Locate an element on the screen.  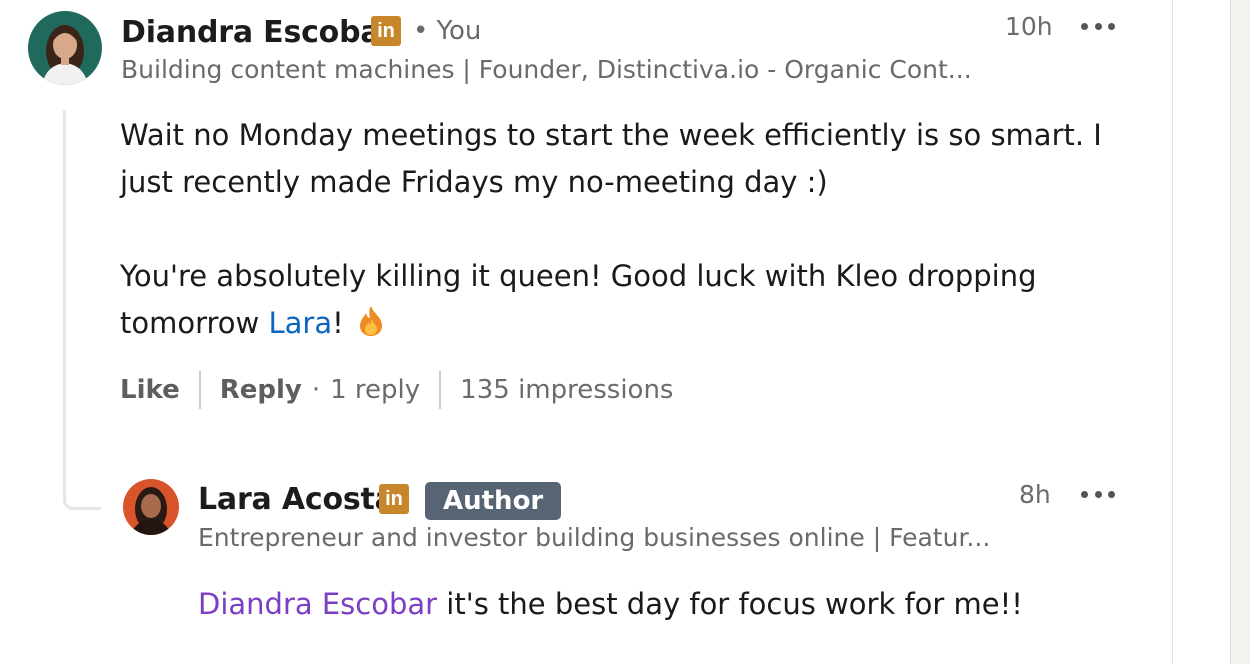
comment-body-text: ! is located at coordinates (338, 323).